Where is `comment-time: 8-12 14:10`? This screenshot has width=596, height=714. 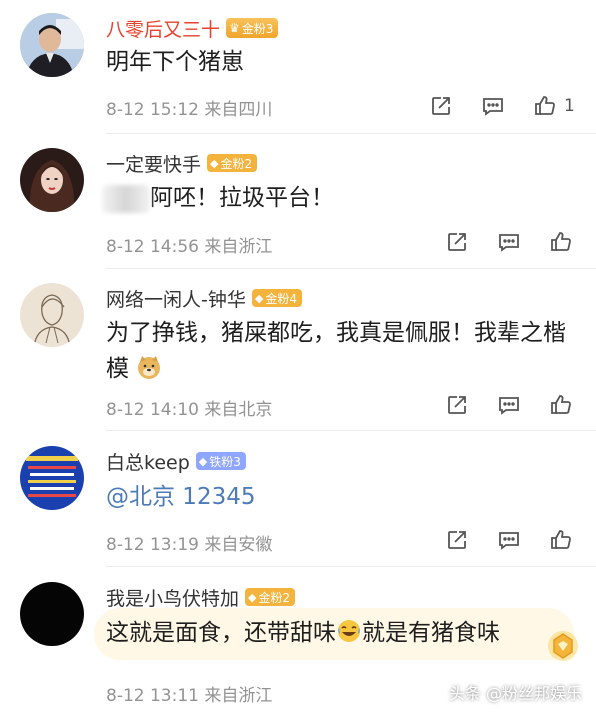 comment-time: 8-12 14:10 is located at coordinates (152, 410).